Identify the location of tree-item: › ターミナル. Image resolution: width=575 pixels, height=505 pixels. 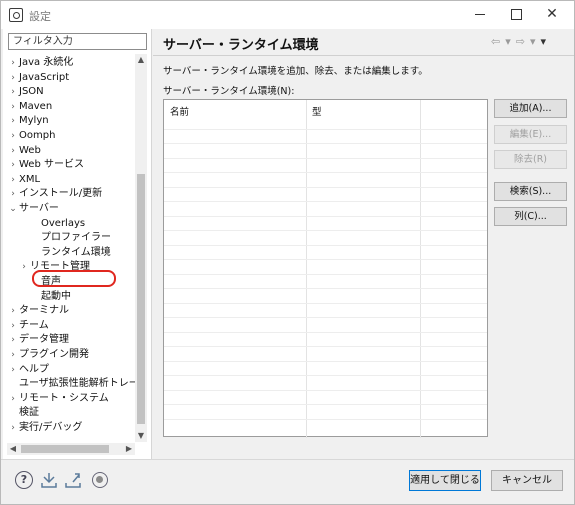
(38, 311).